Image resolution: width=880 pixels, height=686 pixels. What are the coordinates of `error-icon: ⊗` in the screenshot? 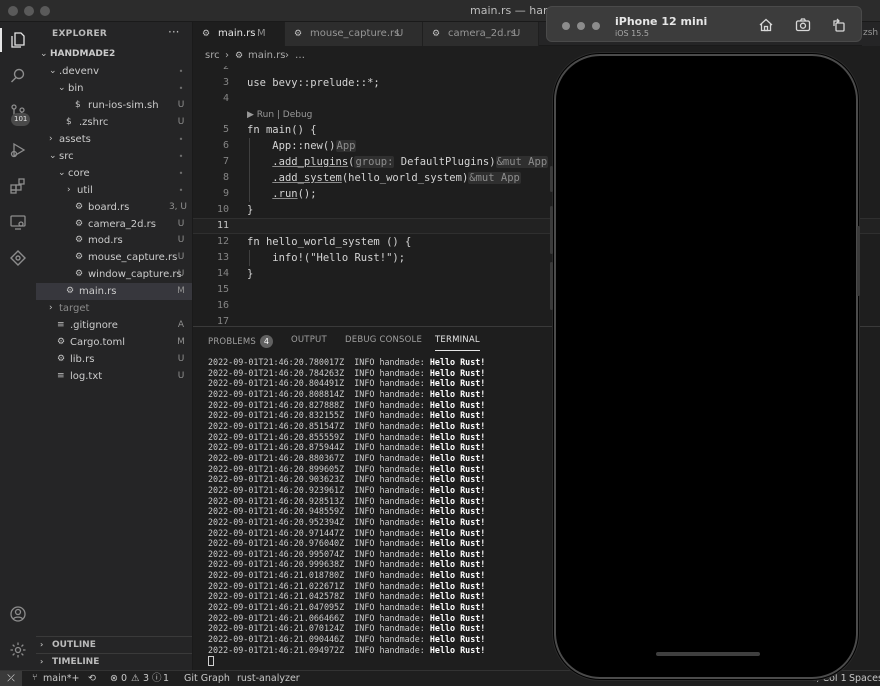 It's located at (114, 678).